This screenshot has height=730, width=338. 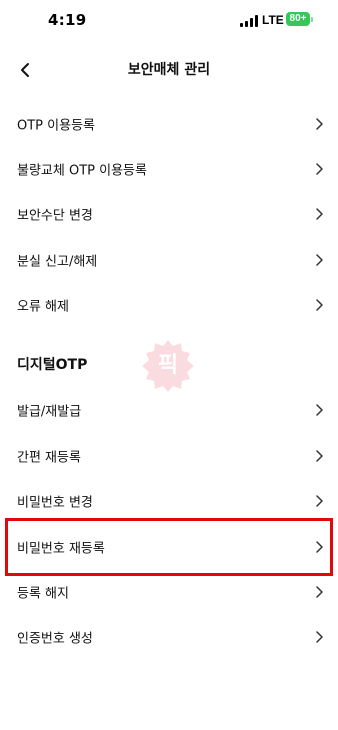 I want to click on menu-item-otp-register: OTP 이용등록, so click(x=169, y=124).